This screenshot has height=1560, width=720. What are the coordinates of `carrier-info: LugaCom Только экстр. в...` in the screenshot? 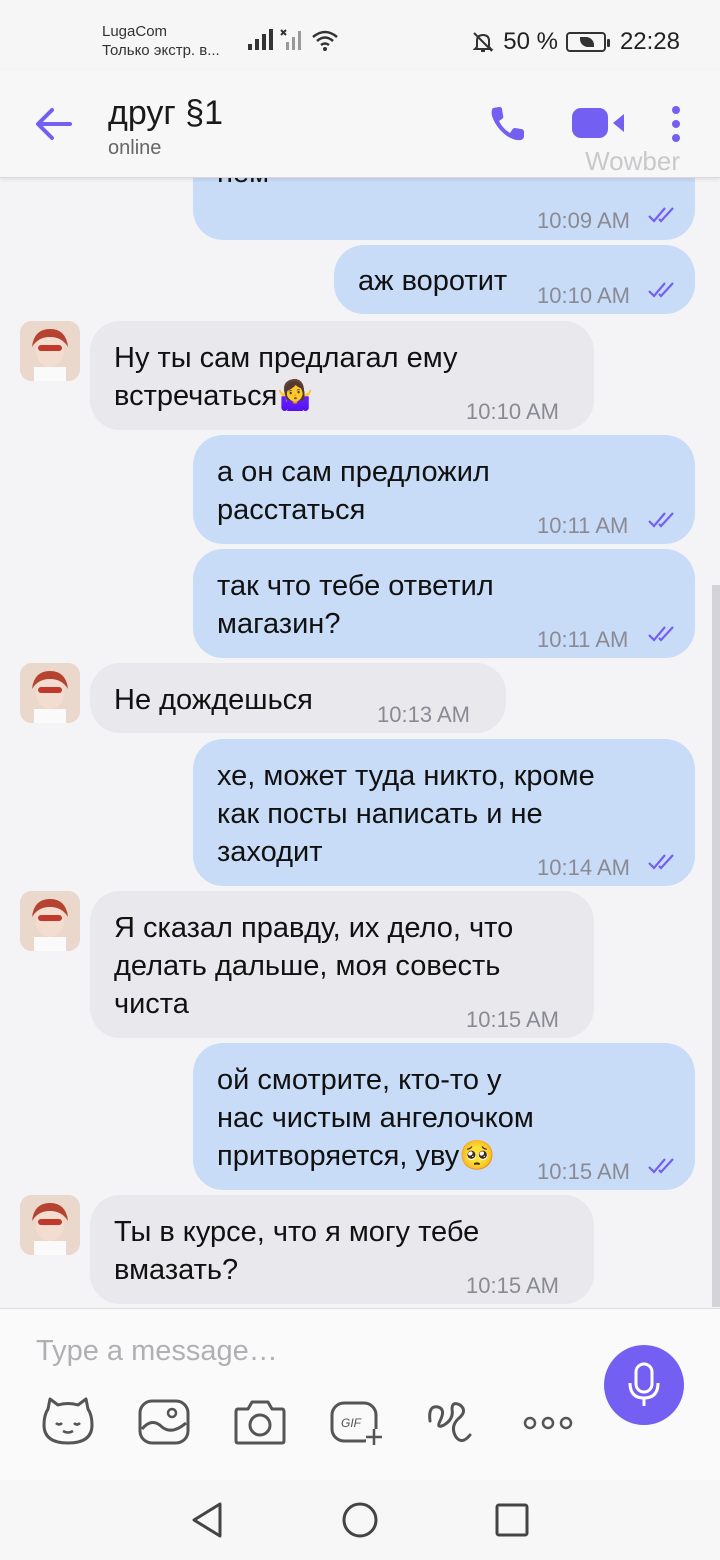 It's located at (161, 41).